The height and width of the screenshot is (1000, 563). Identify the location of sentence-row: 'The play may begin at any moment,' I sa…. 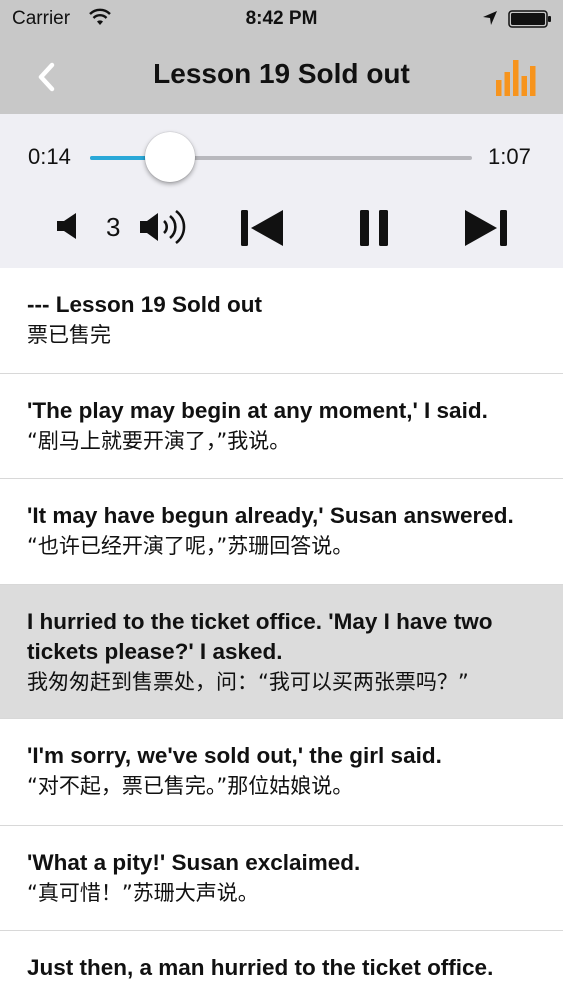
(281, 426).